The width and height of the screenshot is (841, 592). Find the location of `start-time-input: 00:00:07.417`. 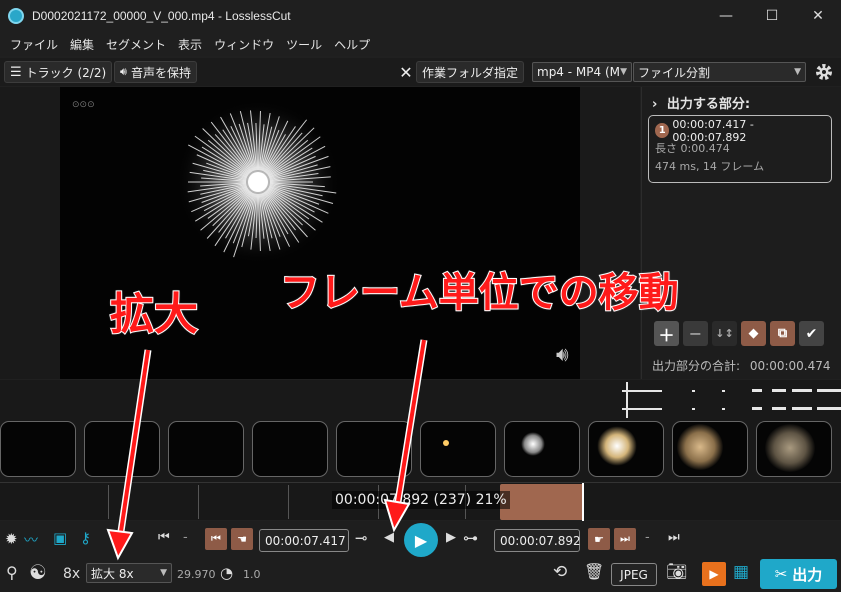

start-time-input: 00:00:07.417 is located at coordinates (304, 540).